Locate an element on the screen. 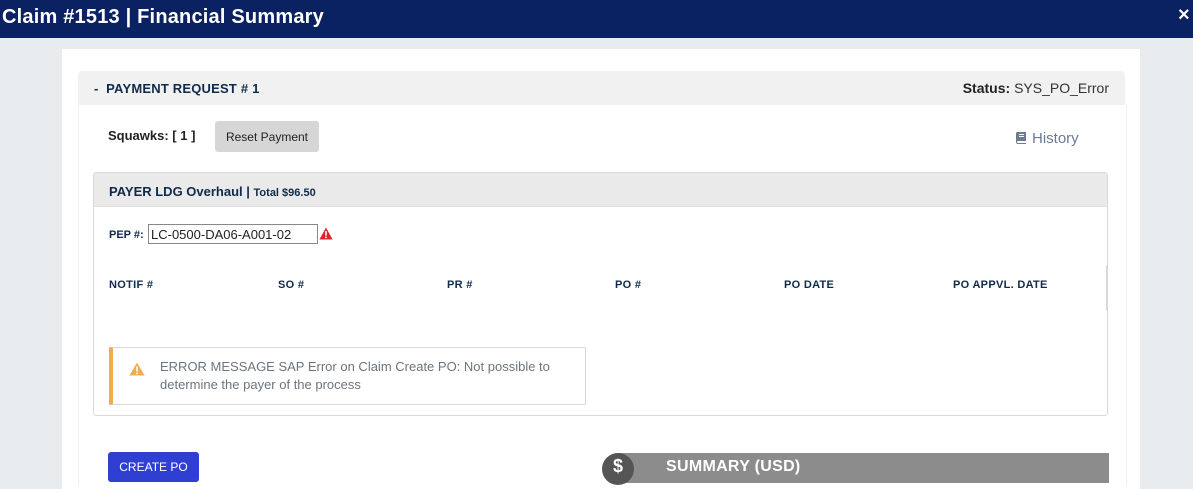 The height and width of the screenshot is (489, 1193). column-header-pr: PR # is located at coordinates (460, 285).